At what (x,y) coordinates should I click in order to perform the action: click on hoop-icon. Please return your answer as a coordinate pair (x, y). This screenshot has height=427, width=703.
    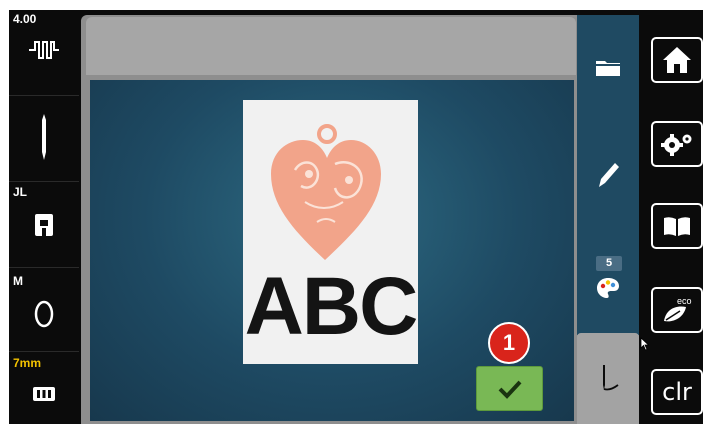
    Looking at the image, I should click on (44, 314).